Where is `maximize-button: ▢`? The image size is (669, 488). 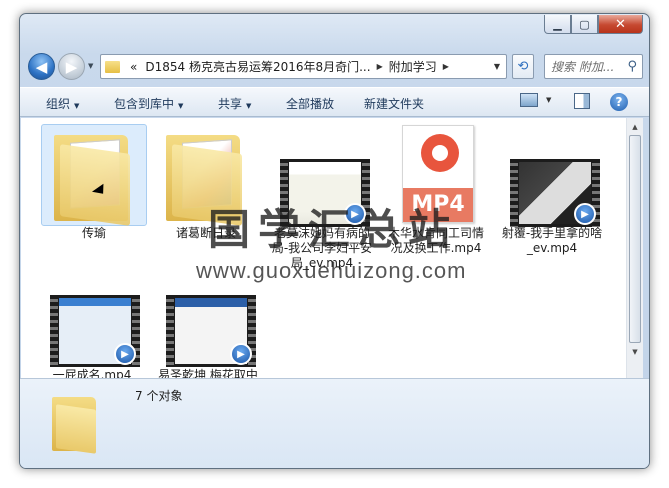
maximize-button: ▢ is located at coordinates (584, 24).